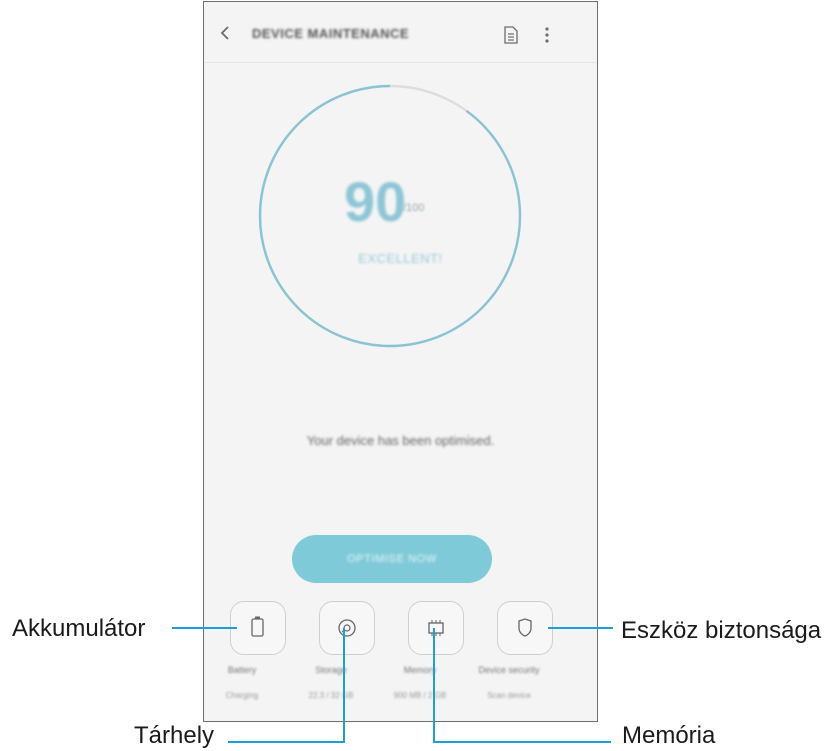 Image resolution: width=829 pixels, height=751 pixels. I want to click on security-tile, so click(525, 628).